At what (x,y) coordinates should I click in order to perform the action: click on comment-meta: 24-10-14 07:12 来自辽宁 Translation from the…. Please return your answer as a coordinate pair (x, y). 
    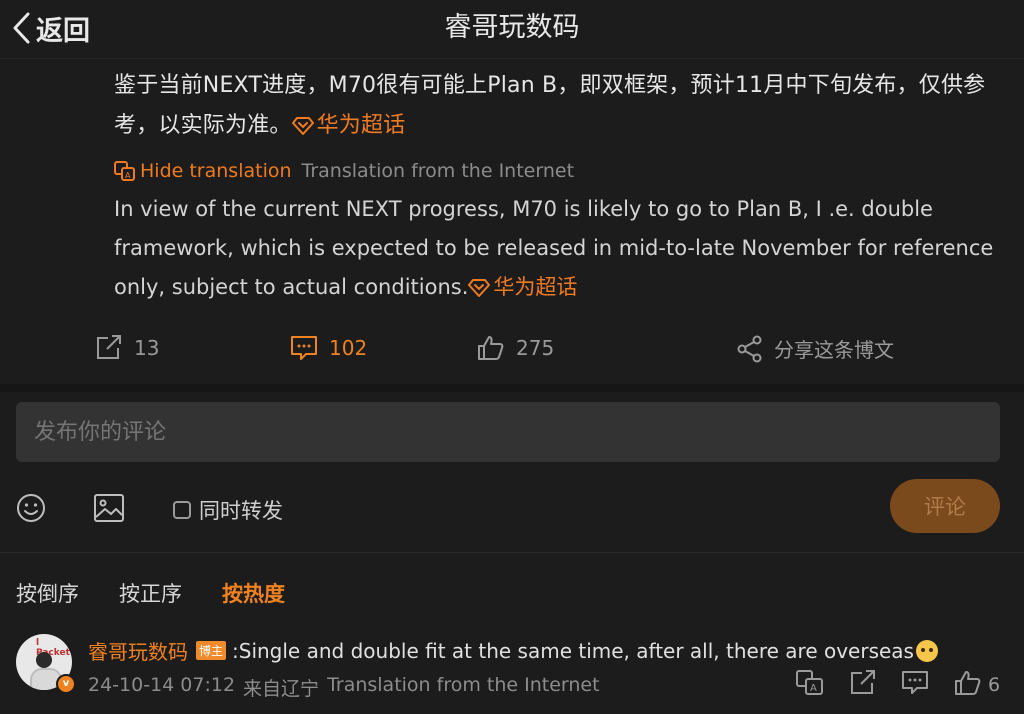
    Looking at the image, I should click on (344, 687).